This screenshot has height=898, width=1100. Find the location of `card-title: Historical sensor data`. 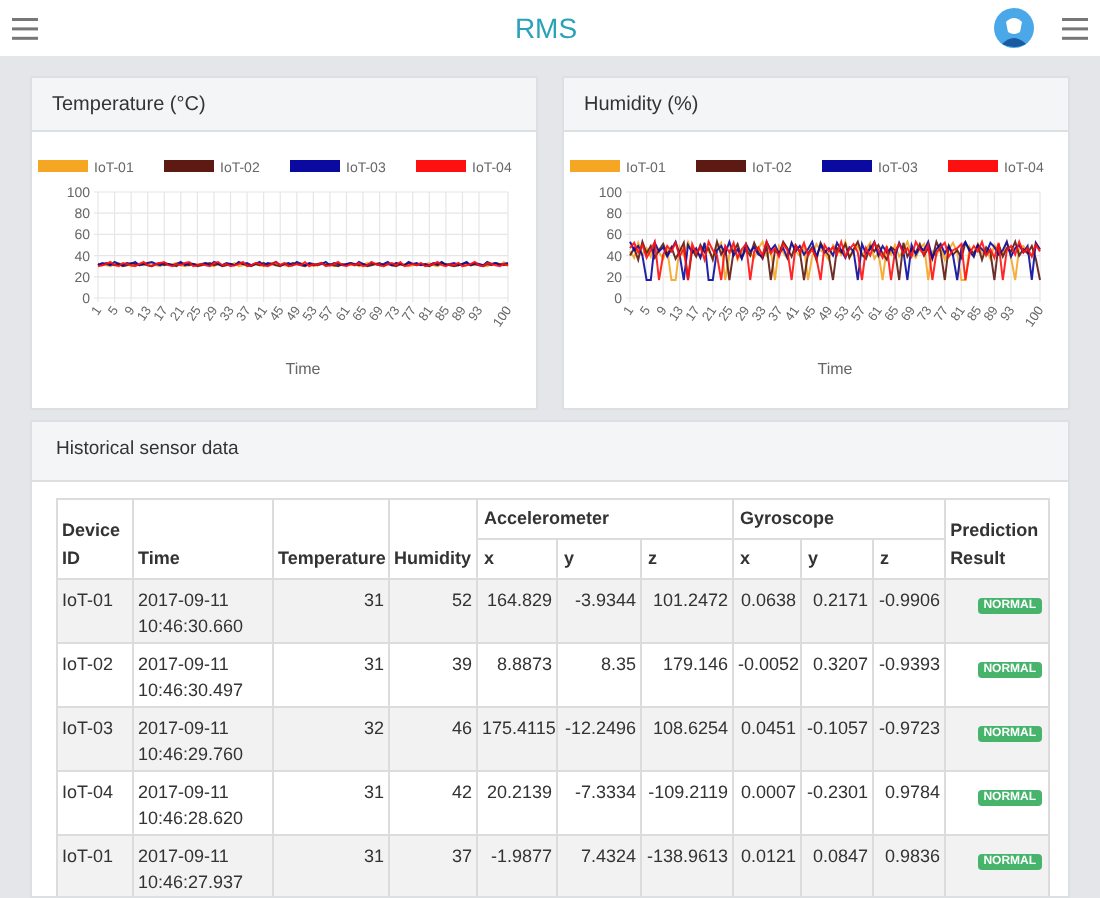

card-title: Historical sensor data is located at coordinates (147, 450).